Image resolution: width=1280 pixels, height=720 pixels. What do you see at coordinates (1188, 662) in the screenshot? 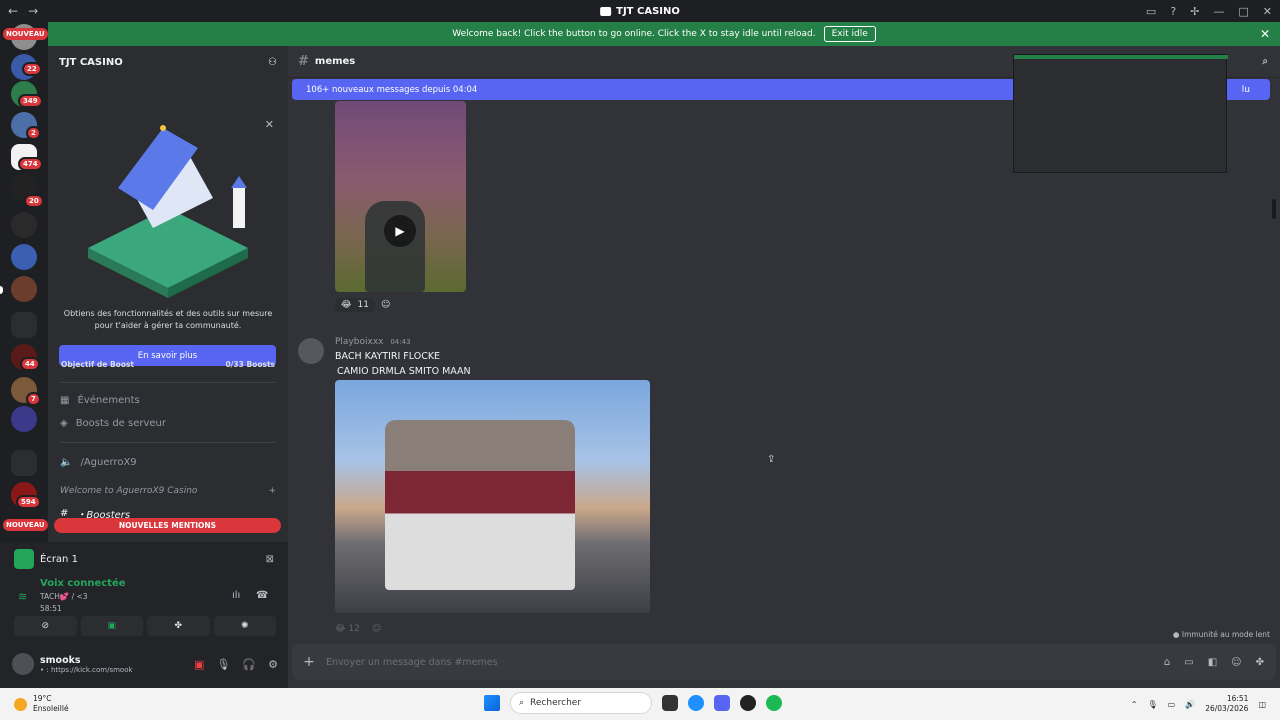
I see `gif-icon: ▭` at bounding box center [1188, 662].